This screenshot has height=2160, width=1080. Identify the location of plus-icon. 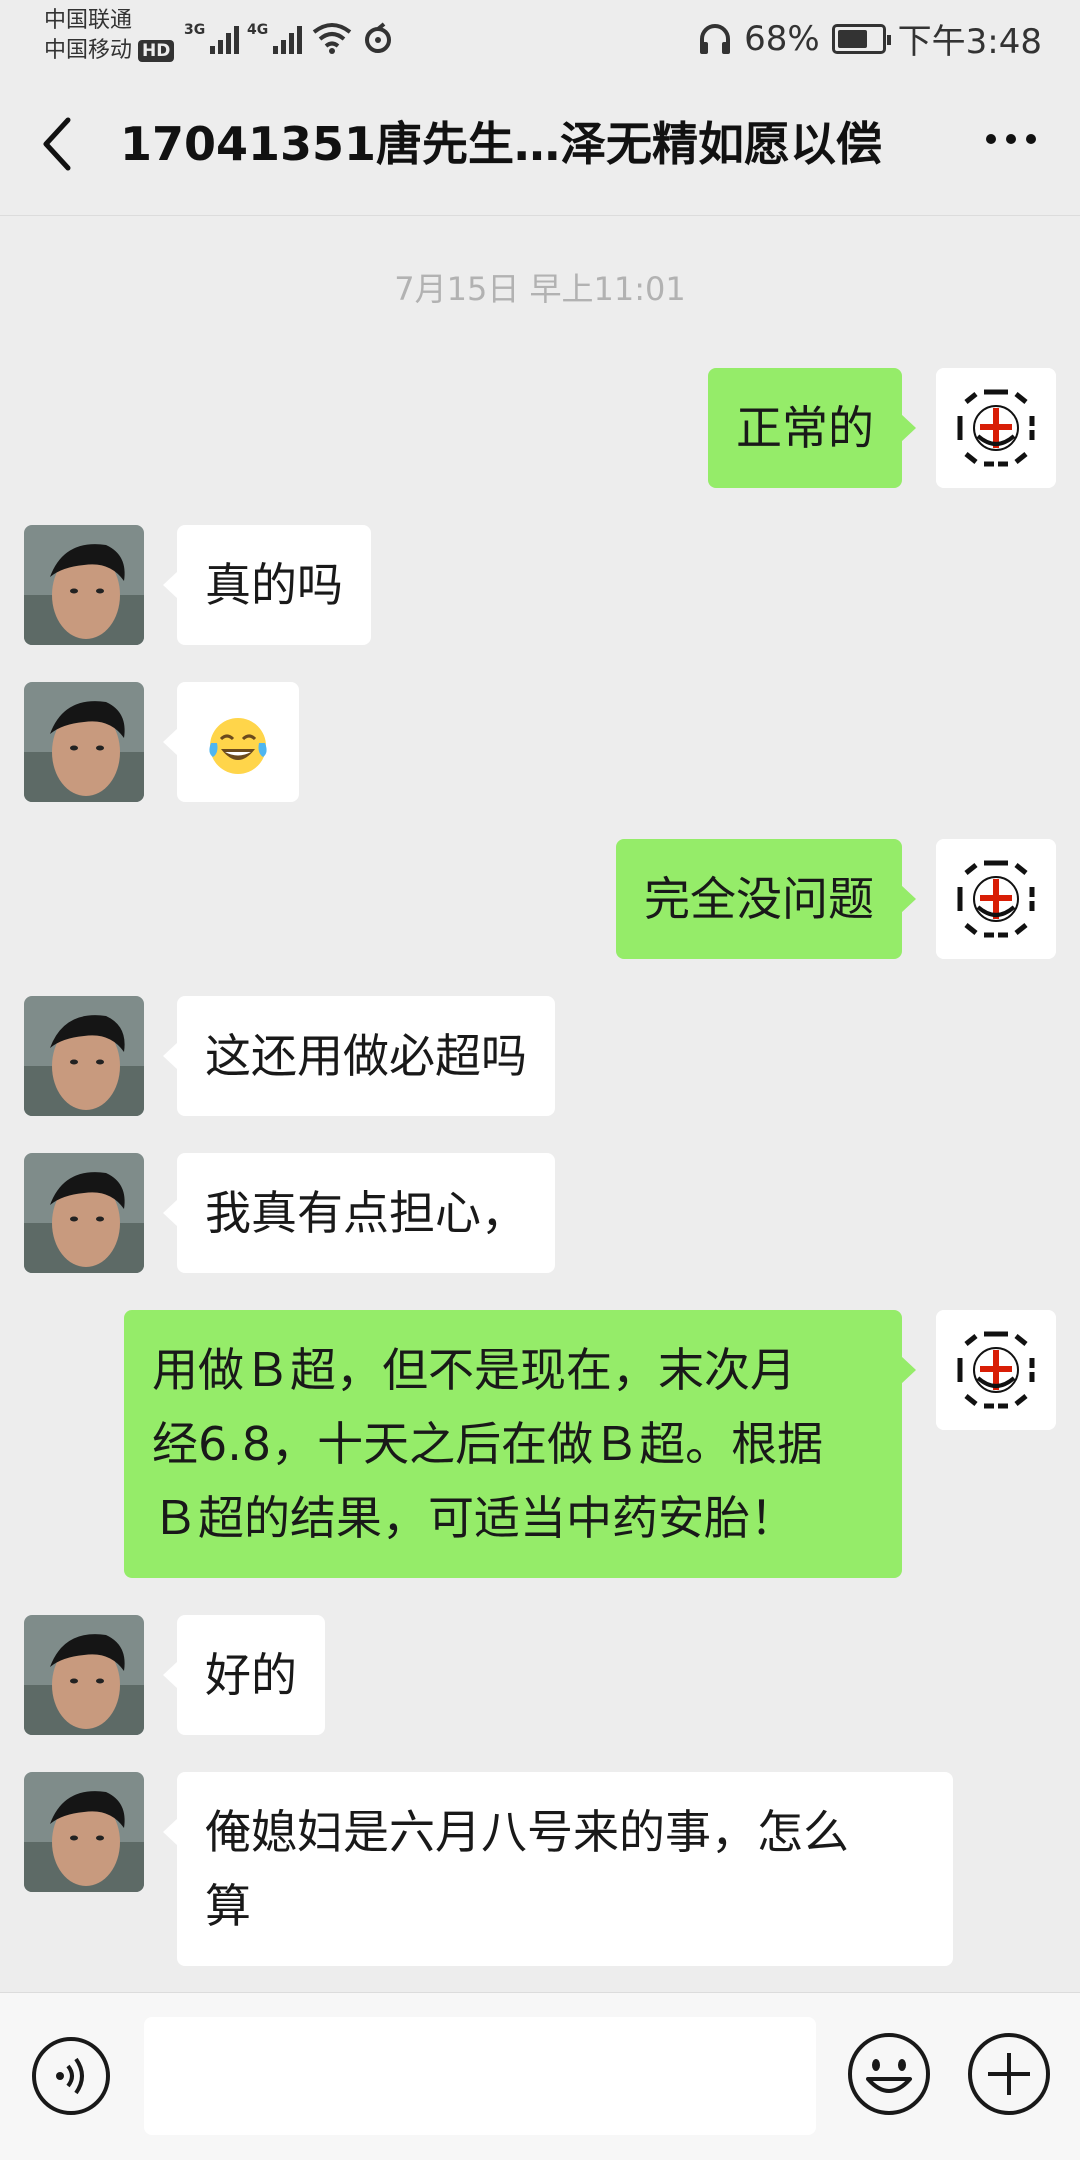
(1009, 2074).